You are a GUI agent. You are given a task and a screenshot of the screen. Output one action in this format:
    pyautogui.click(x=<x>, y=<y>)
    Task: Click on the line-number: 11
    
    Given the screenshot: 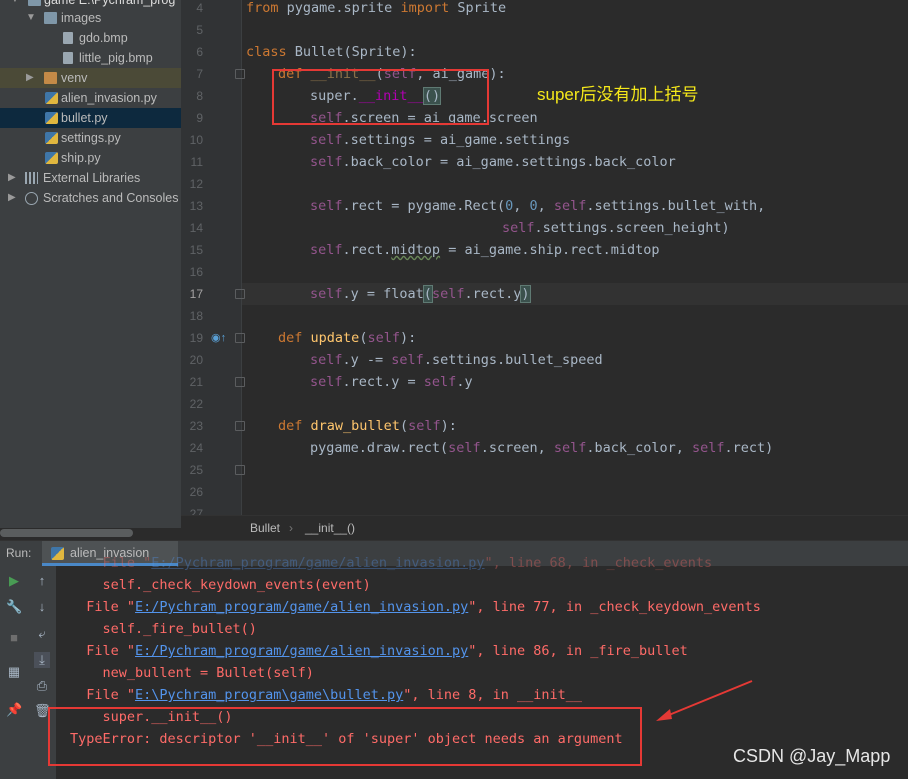 What is the action you would take?
    pyautogui.click(x=196, y=162)
    